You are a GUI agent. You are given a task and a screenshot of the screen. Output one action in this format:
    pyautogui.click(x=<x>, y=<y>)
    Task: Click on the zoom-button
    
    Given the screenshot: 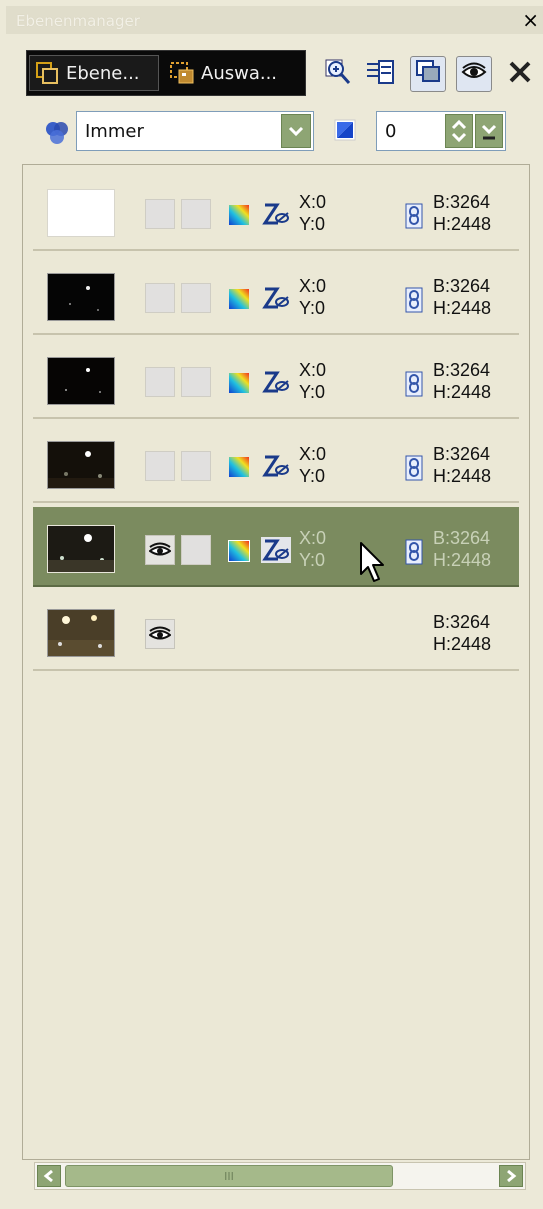 What is the action you would take?
    pyautogui.click(x=338, y=74)
    